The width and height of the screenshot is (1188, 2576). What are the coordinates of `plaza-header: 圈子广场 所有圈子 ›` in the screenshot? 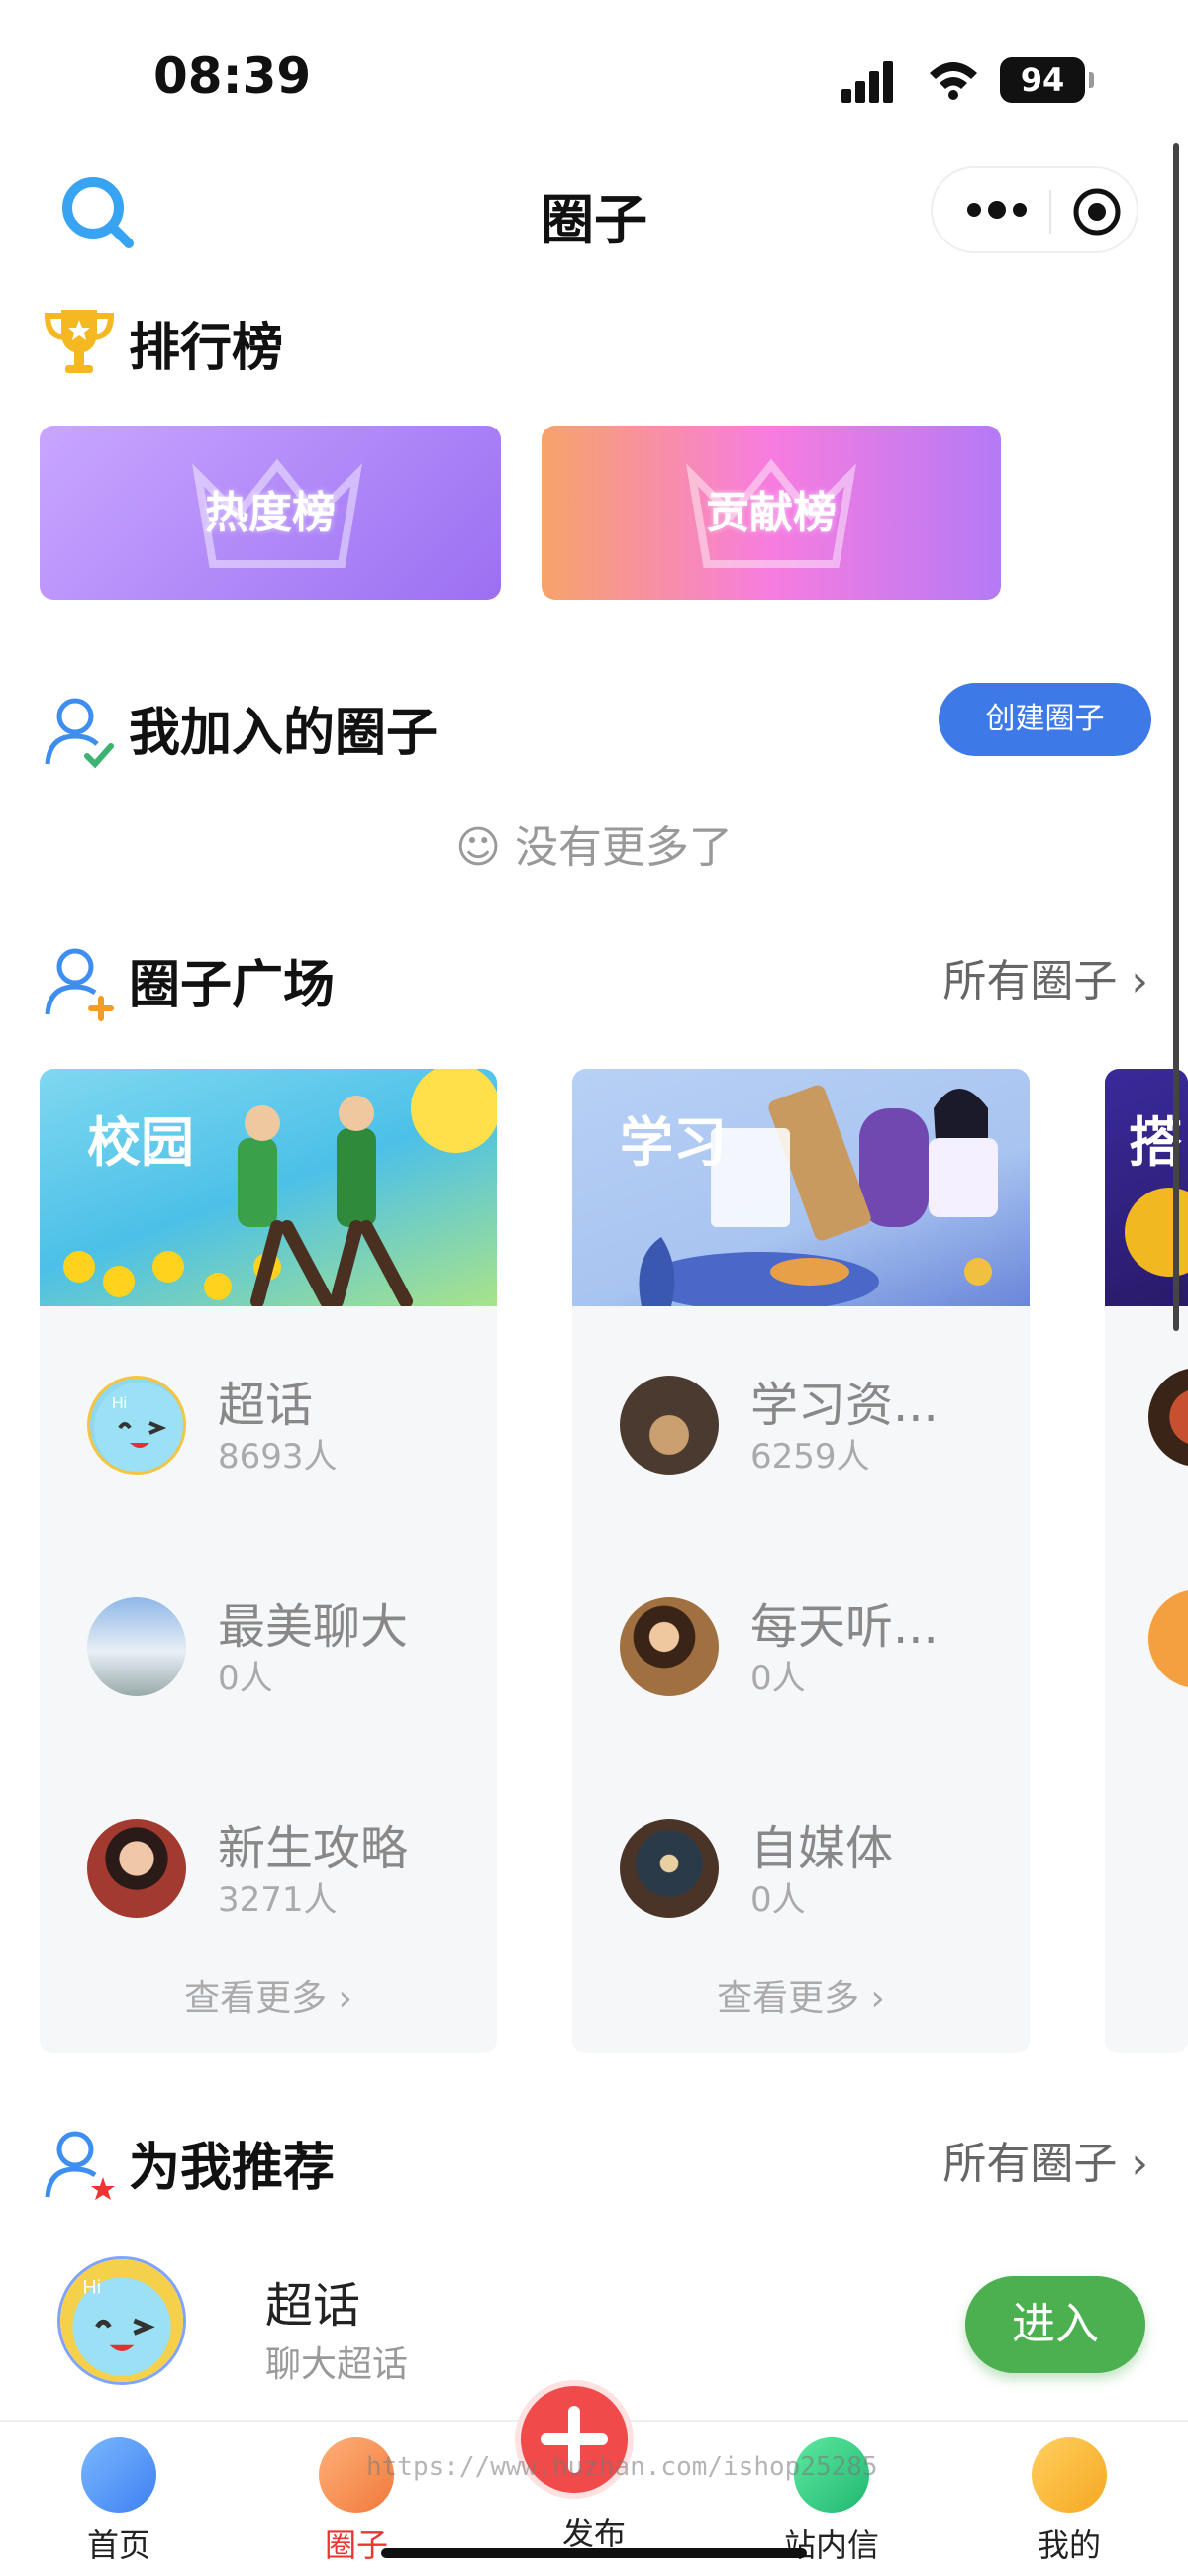 It's located at (594, 979).